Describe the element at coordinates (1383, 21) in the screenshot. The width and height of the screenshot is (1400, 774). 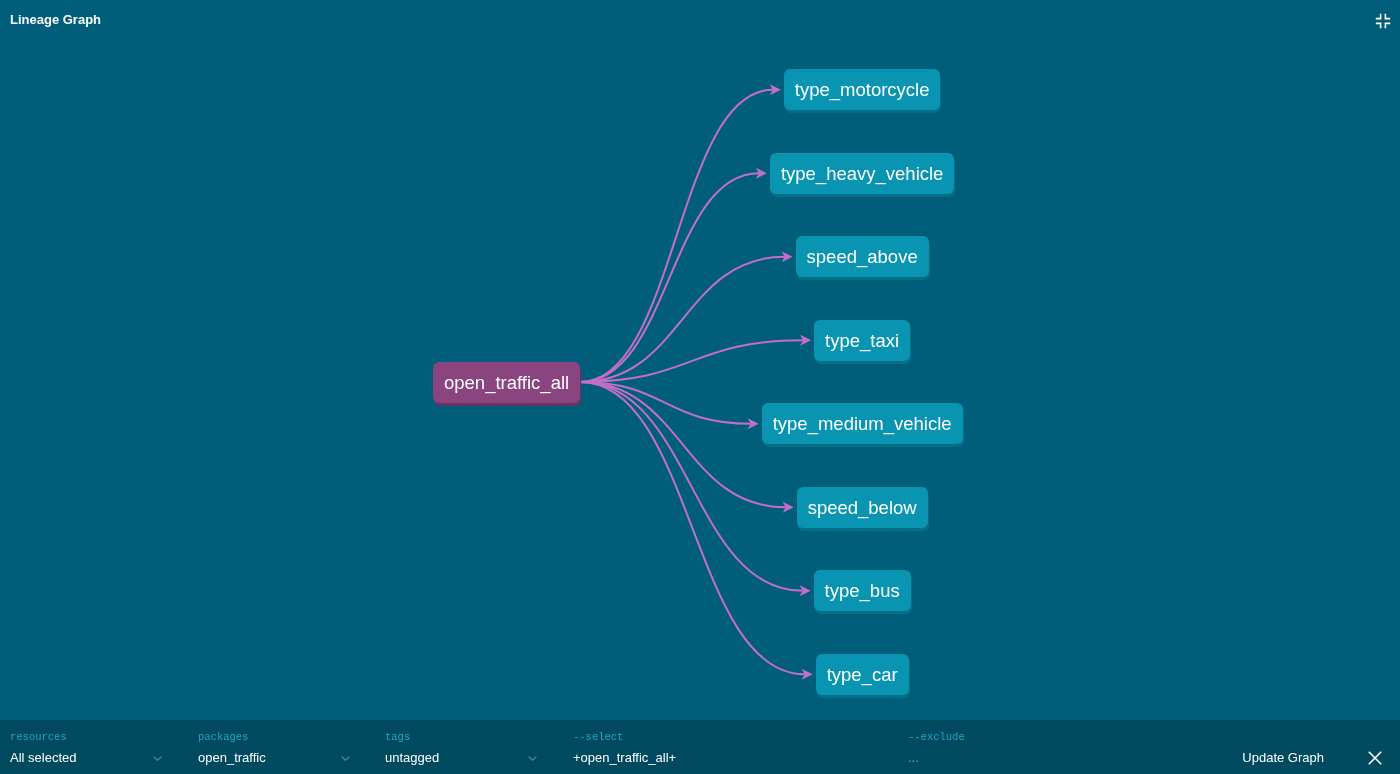
I see `collapse-icon` at that location.